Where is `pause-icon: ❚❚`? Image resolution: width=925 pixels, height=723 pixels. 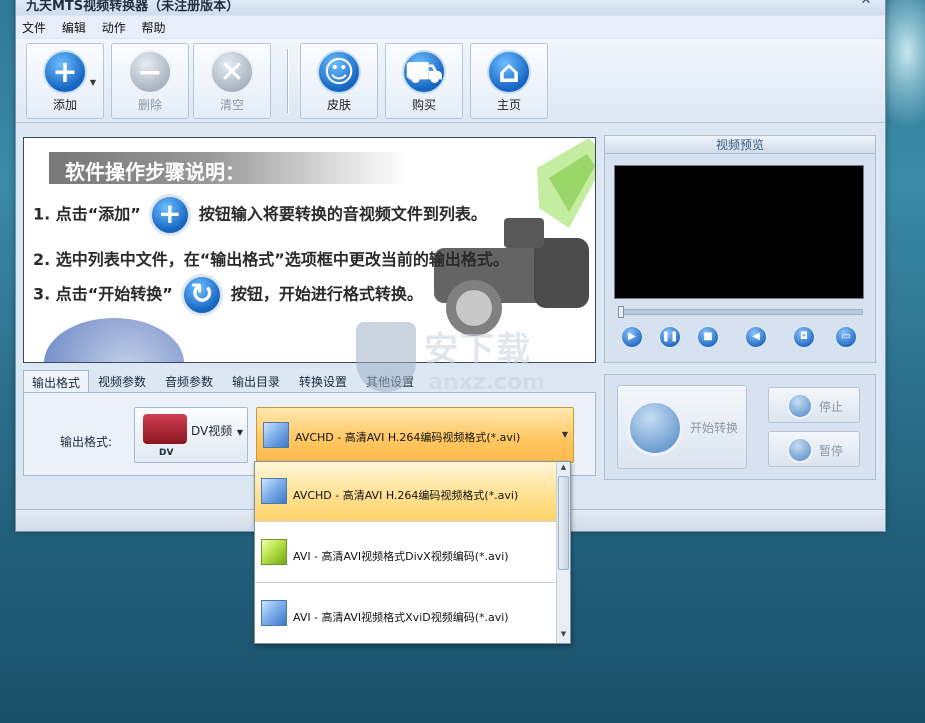 pause-icon: ❚❚ is located at coordinates (670, 337).